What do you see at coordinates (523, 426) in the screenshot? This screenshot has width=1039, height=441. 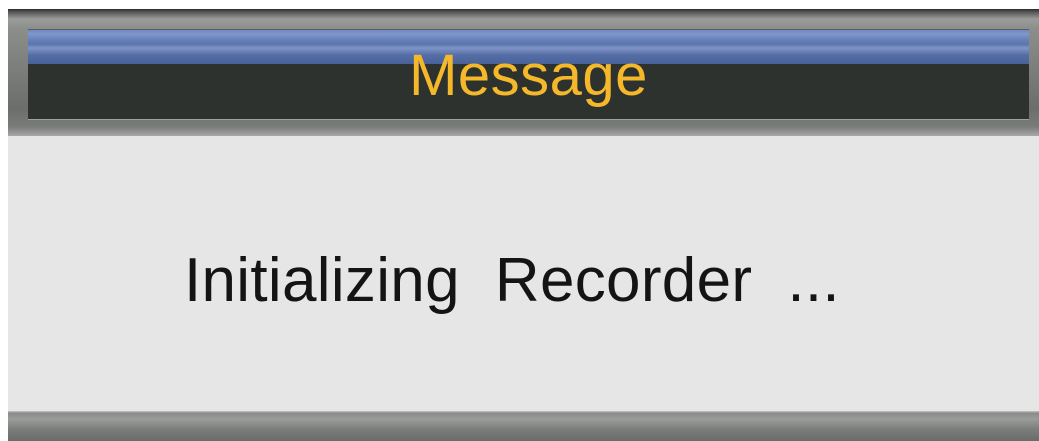 I see `dialog-bottom-frame` at bounding box center [523, 426].